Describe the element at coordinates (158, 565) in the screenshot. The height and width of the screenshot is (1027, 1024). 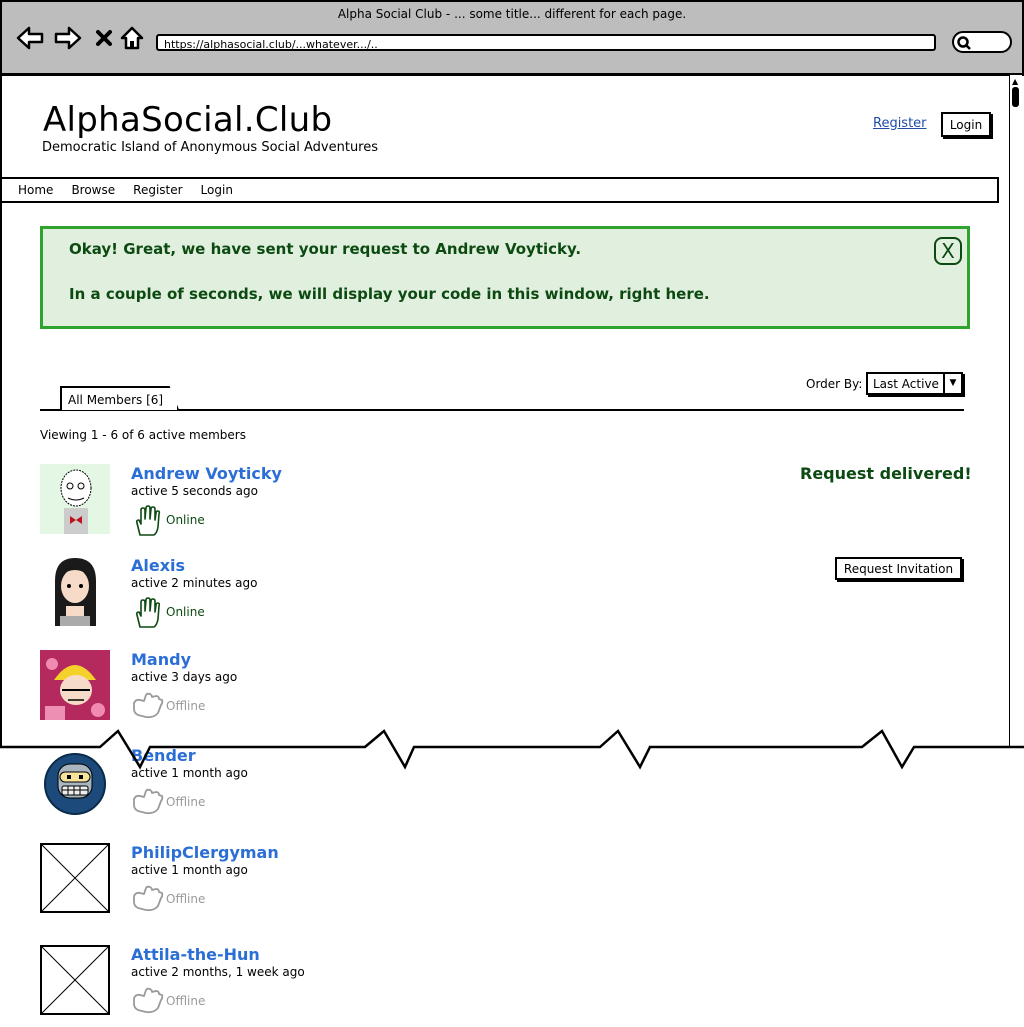
I see `member-name-link: Alexis` at that location.